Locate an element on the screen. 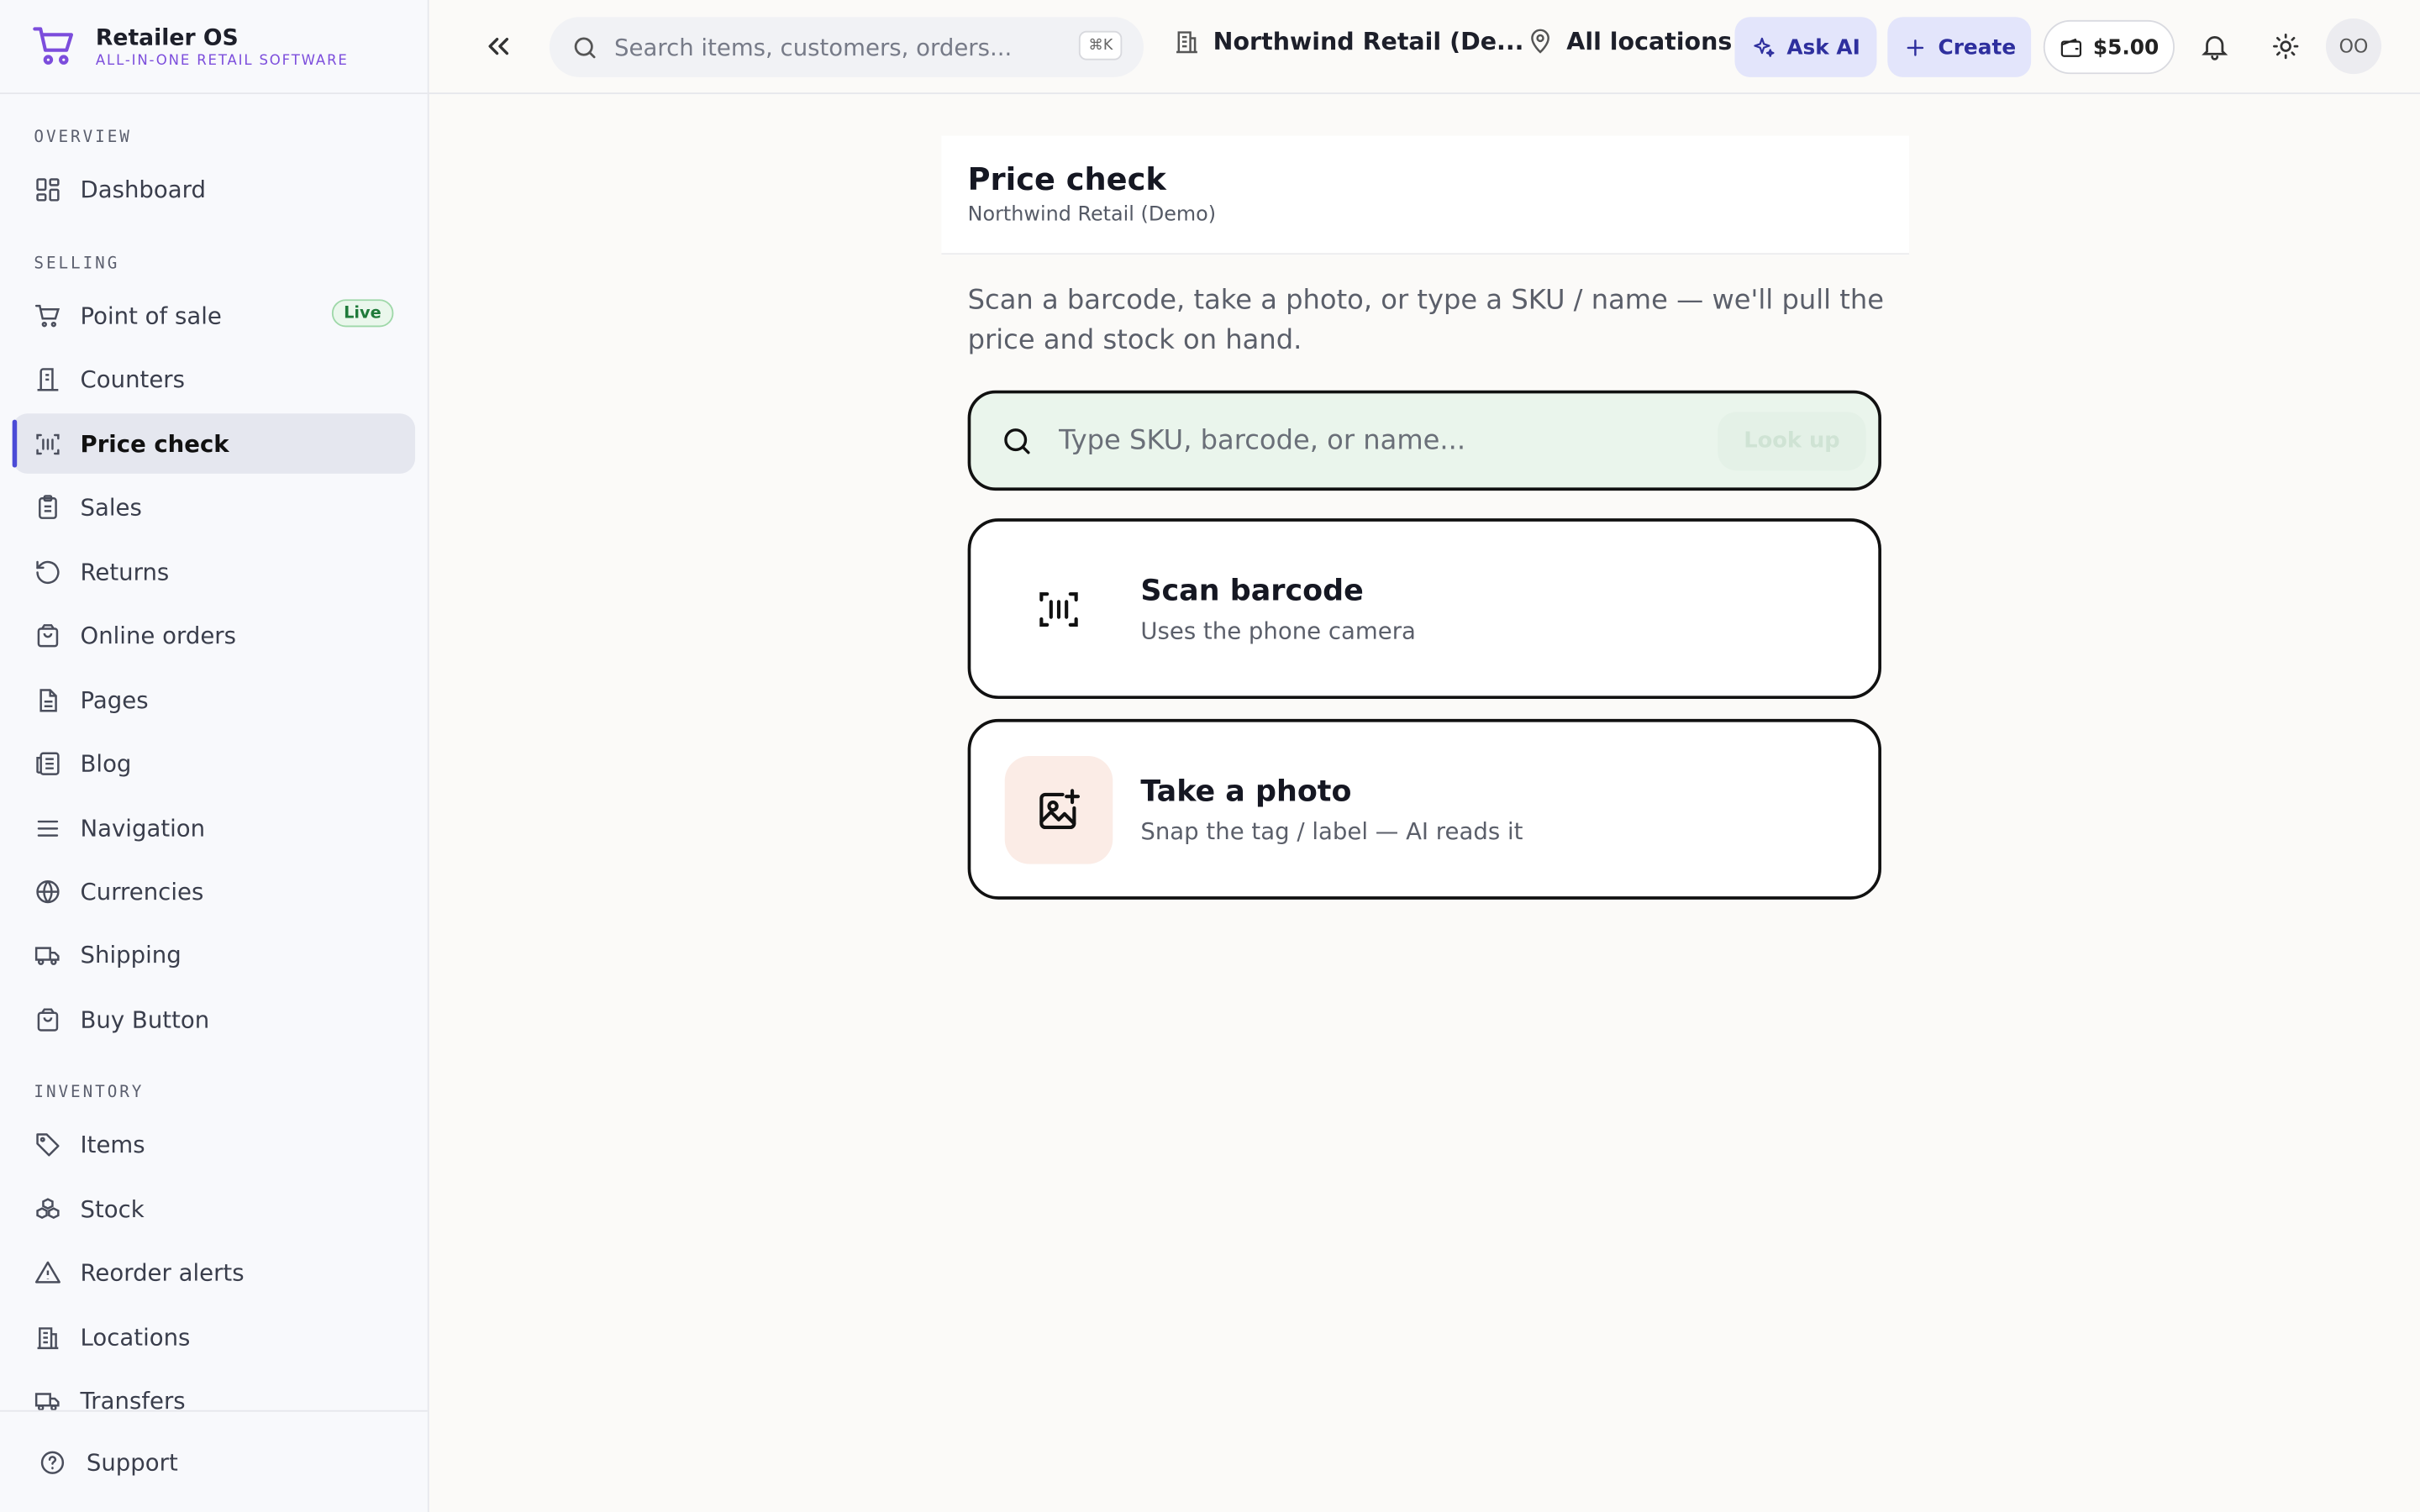 The height and width of the screenshot is (1512, 2420). sidebar-item-label: Items is located at coordinates (113, 1144).